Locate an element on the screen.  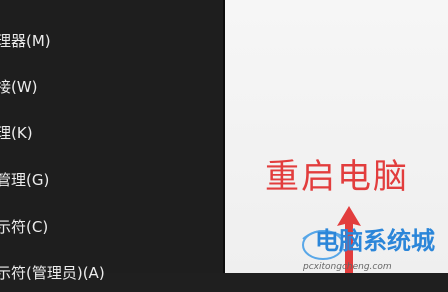
menu-item-computer-management: 管理(G) is located at coordinates (111, 180).